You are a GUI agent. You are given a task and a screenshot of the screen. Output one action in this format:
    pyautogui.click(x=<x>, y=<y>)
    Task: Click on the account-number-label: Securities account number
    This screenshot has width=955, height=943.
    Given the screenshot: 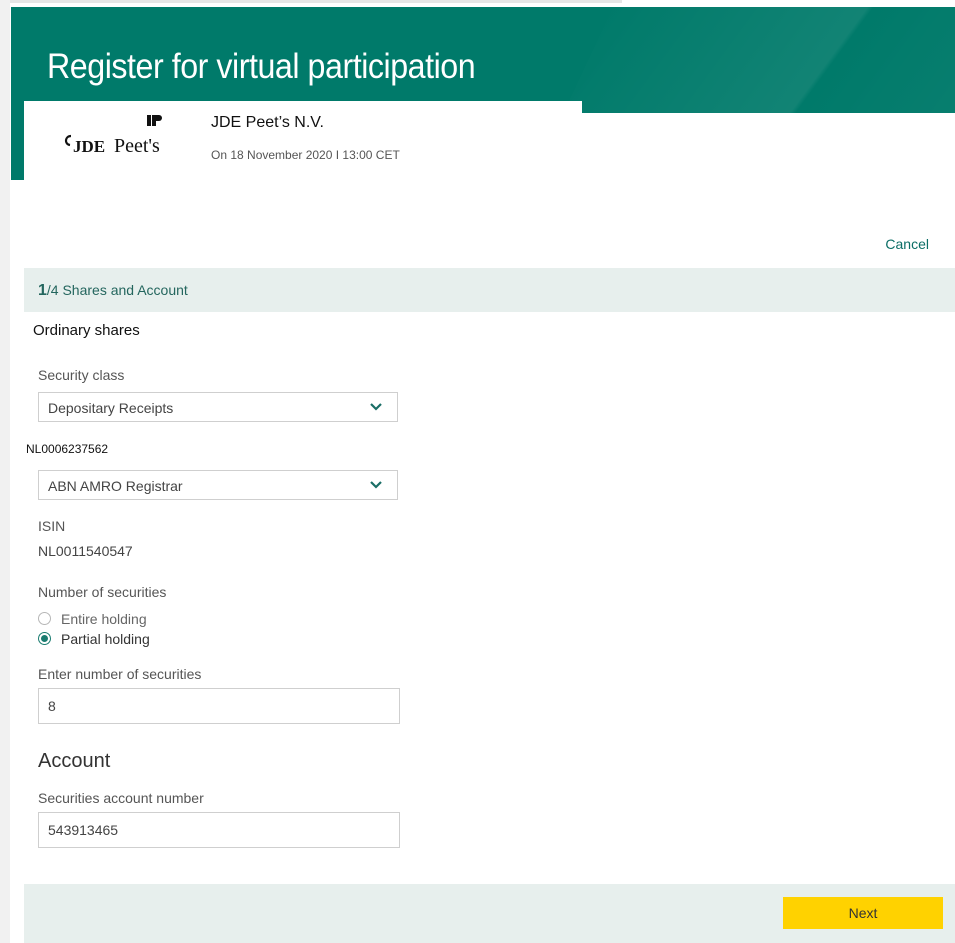 What is the action you would take?
    pyautogui.click(x=121, y=798)
    